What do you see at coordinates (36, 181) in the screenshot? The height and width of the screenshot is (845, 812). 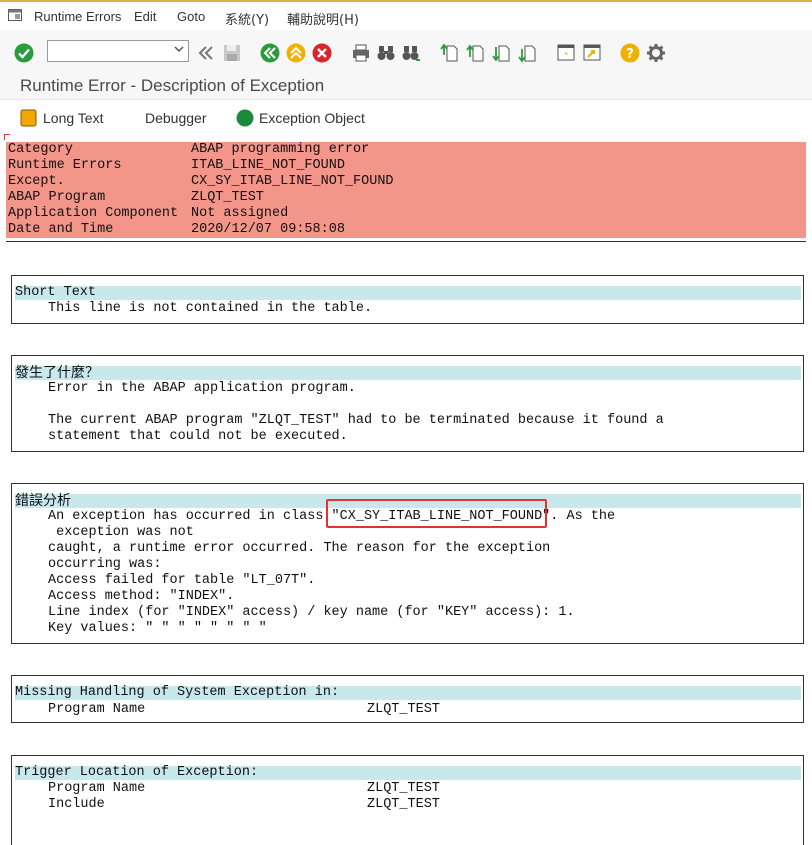 I see `field-label: Except.` at bounding box center [36, 181].